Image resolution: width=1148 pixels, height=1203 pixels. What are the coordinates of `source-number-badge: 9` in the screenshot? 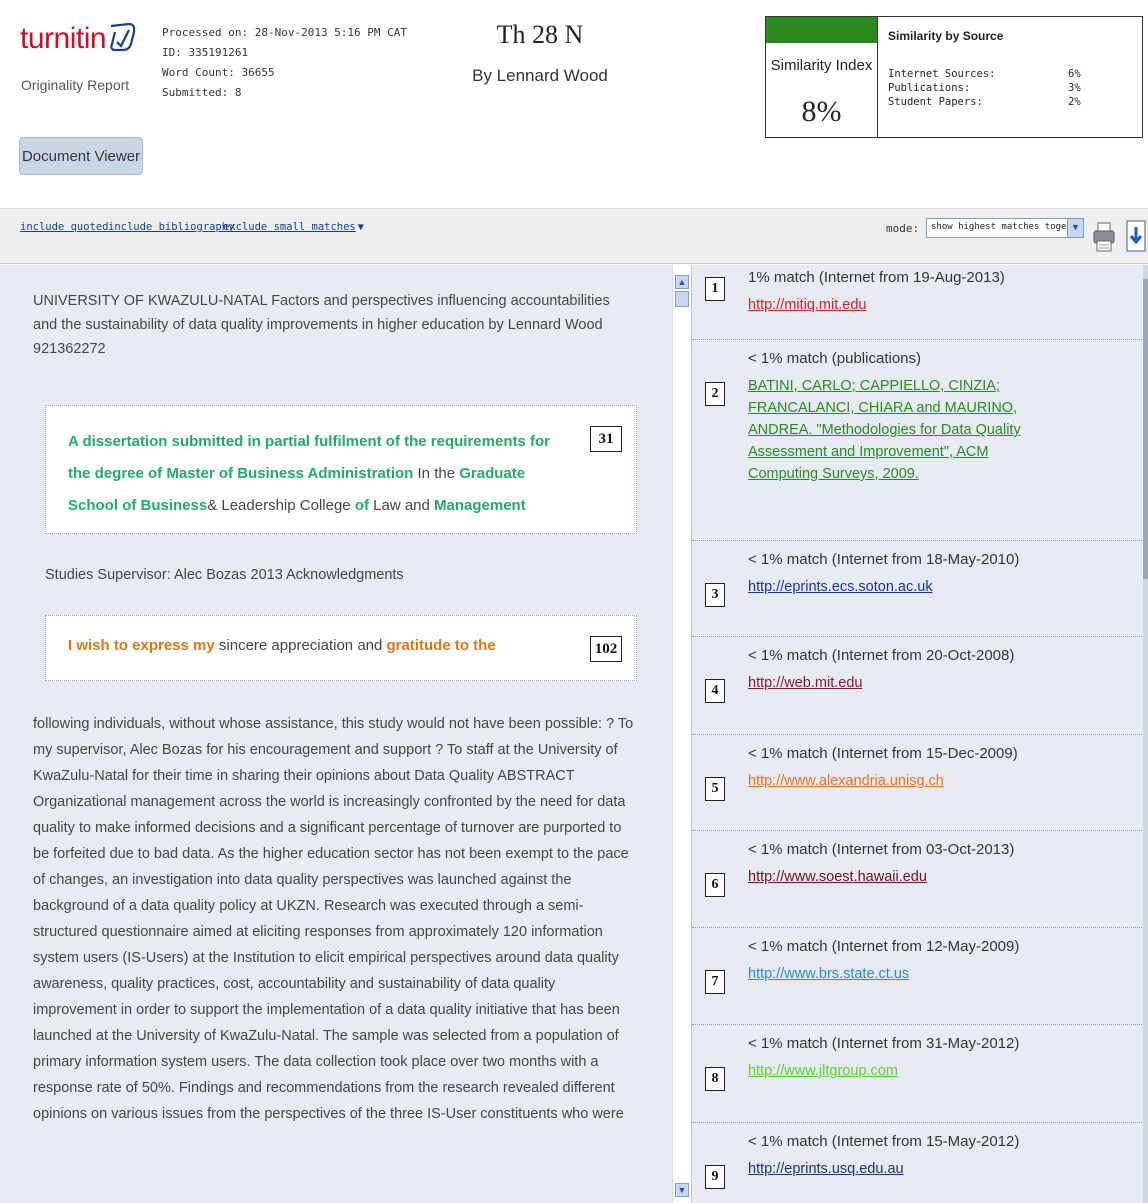 It's located at (715, 1177).